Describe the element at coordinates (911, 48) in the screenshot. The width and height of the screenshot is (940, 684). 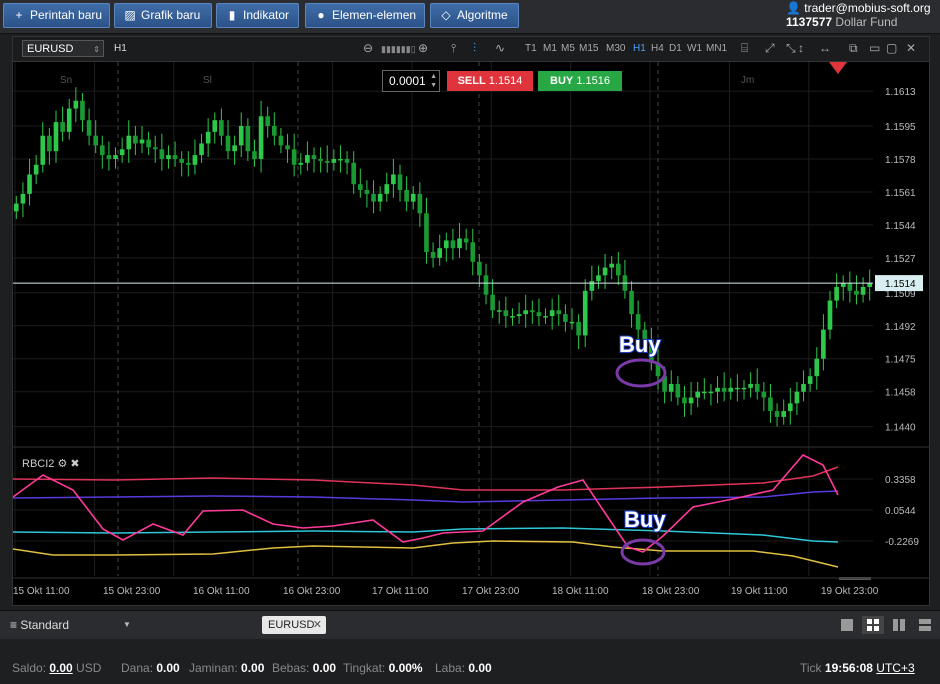
I see `close-icon: ✕` at that location.